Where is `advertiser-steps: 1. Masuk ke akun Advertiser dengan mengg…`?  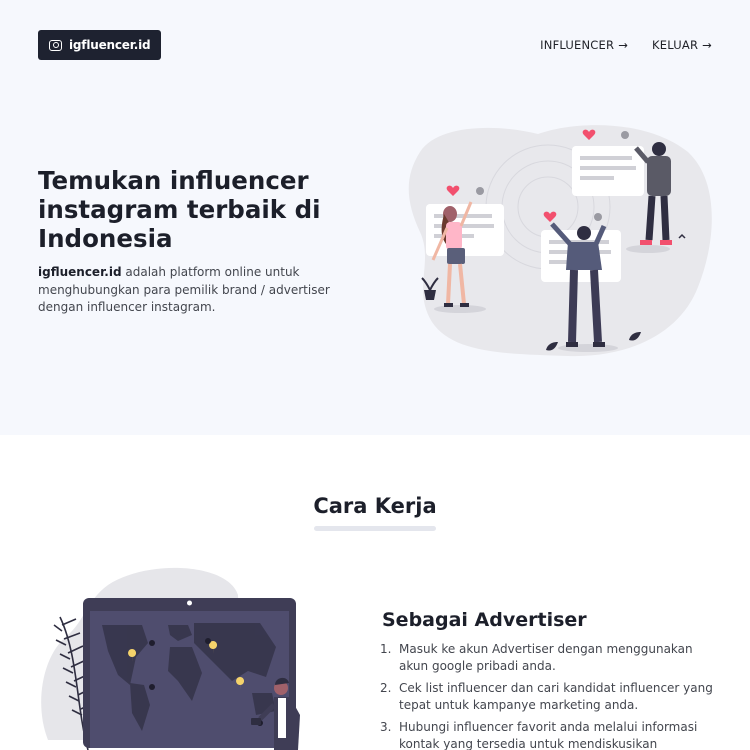 advertiser-steps: 1. Masuk ke akun Advertiser dengan mengg… is located at coordinates (550, 695).